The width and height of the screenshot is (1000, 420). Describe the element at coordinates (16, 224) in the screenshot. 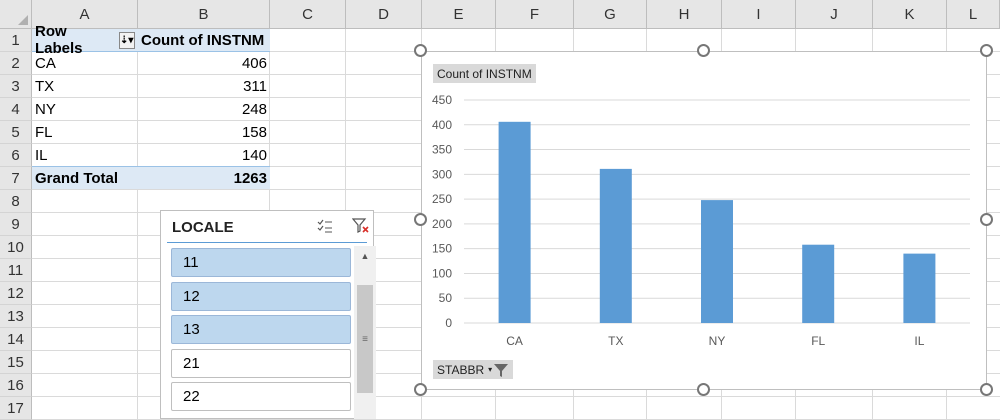

I see `row-header-9: 9` at that location.